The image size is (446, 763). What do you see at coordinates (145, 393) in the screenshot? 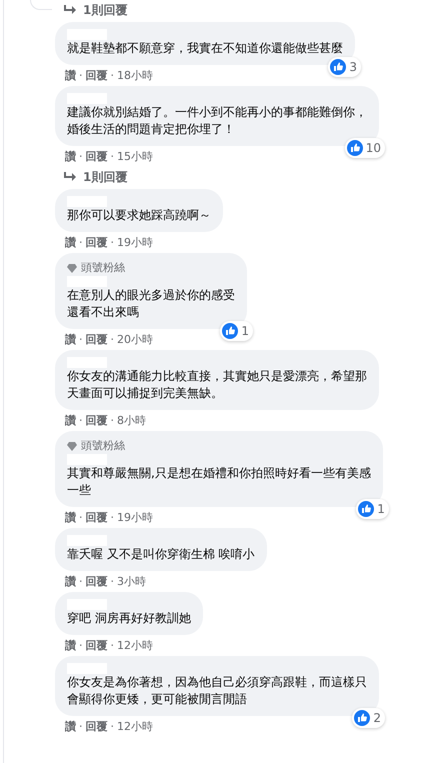
I see `comment-line: 天畫面可以捕捉到完美無缺。` at bounding box center [145, 393].